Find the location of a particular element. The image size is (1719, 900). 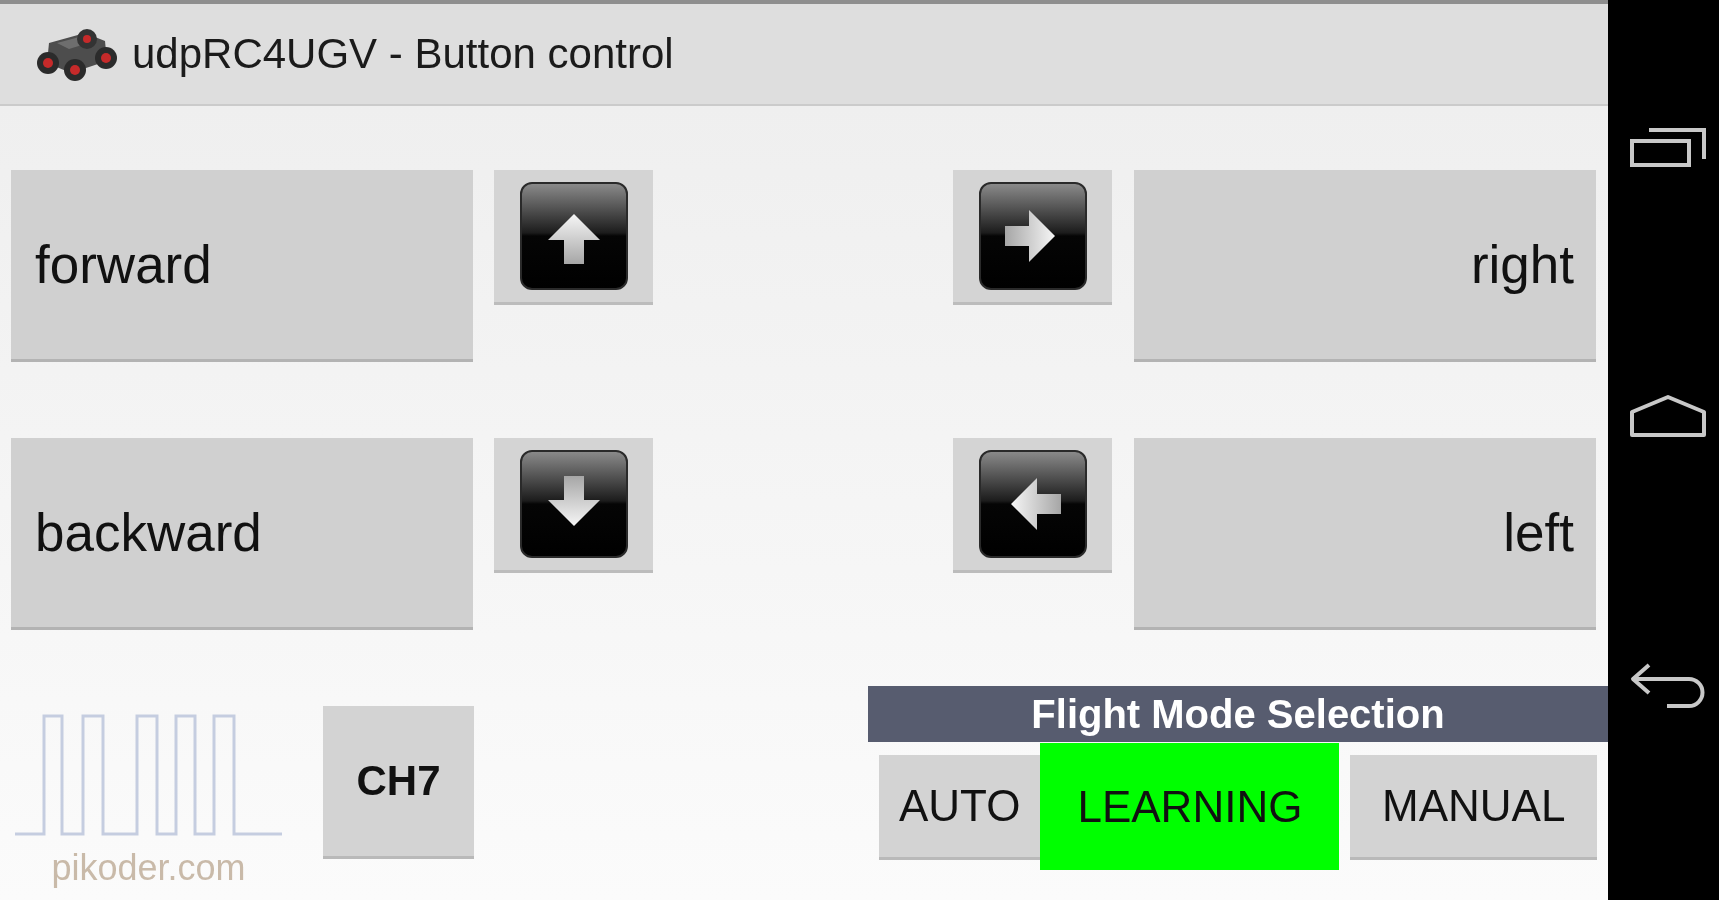

home-icon is located at coordinates (1668, 416).